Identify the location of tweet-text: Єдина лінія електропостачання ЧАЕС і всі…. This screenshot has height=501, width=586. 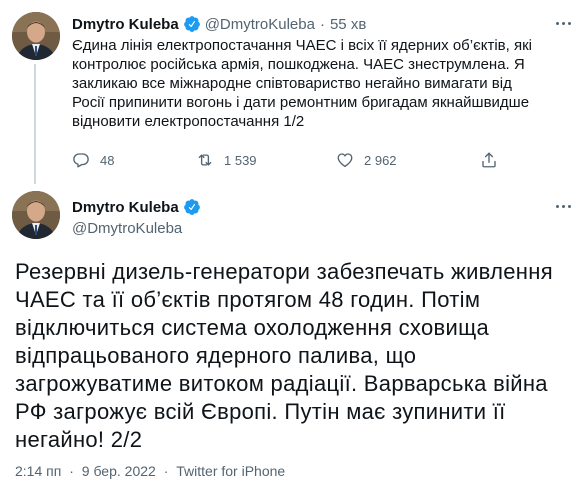
(302, 83).